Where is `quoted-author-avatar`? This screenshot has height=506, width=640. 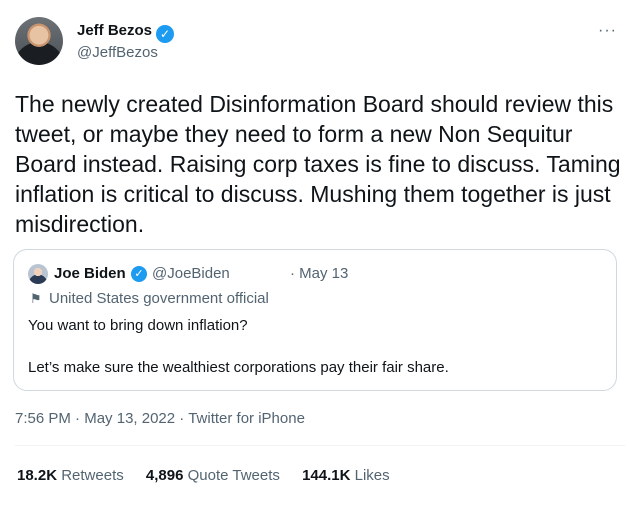
quoted-author-avatar is located at coordinates (38, 274).